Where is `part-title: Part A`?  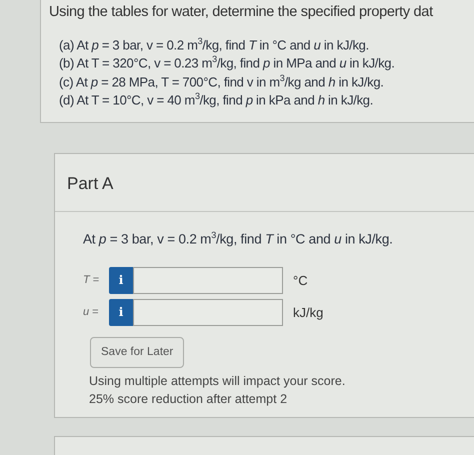
part-title: Part A is located at coordinates (264, 183).